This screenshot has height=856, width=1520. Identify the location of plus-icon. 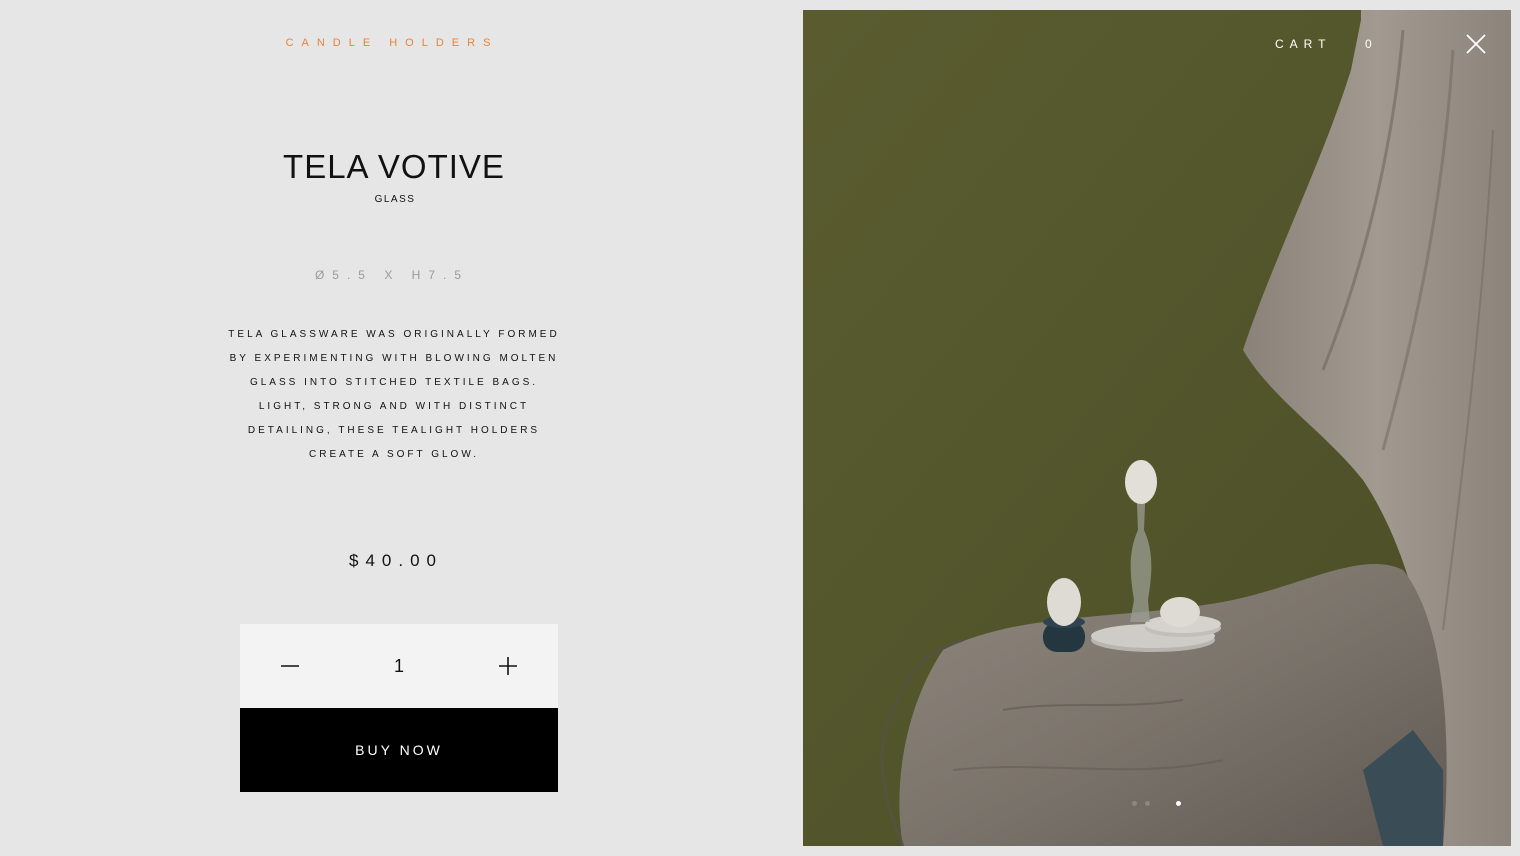
(508, 666).